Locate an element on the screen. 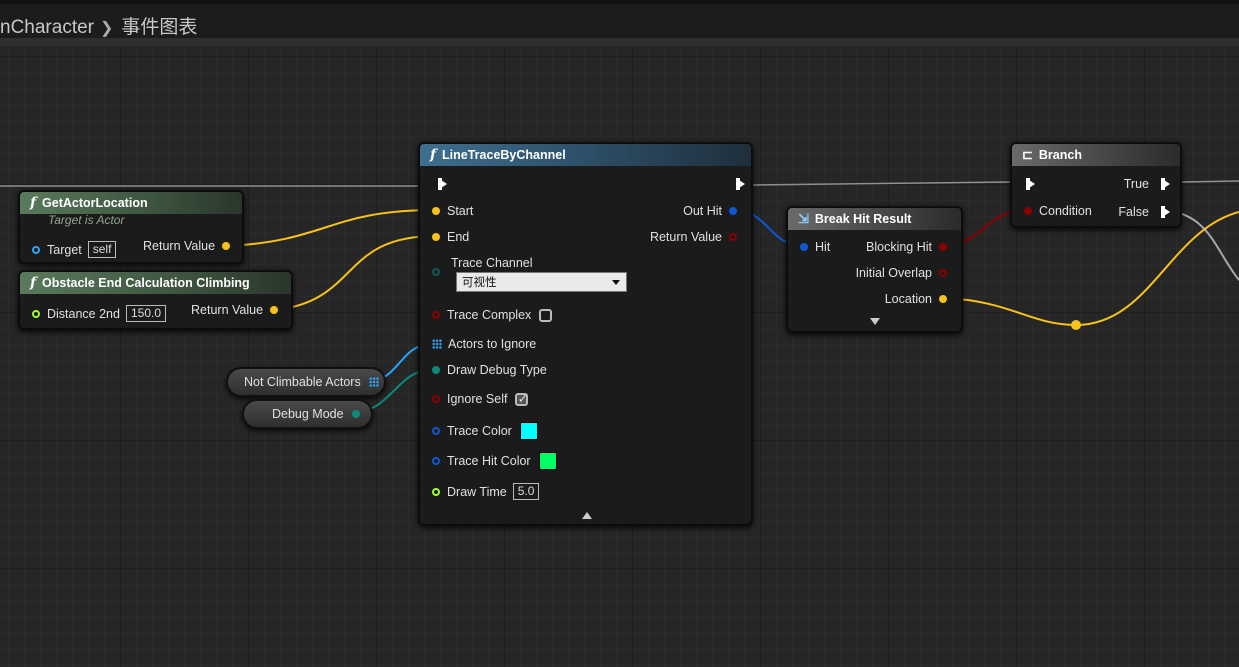  wire-obstacle-to-end is located at coordinates (356, 273).